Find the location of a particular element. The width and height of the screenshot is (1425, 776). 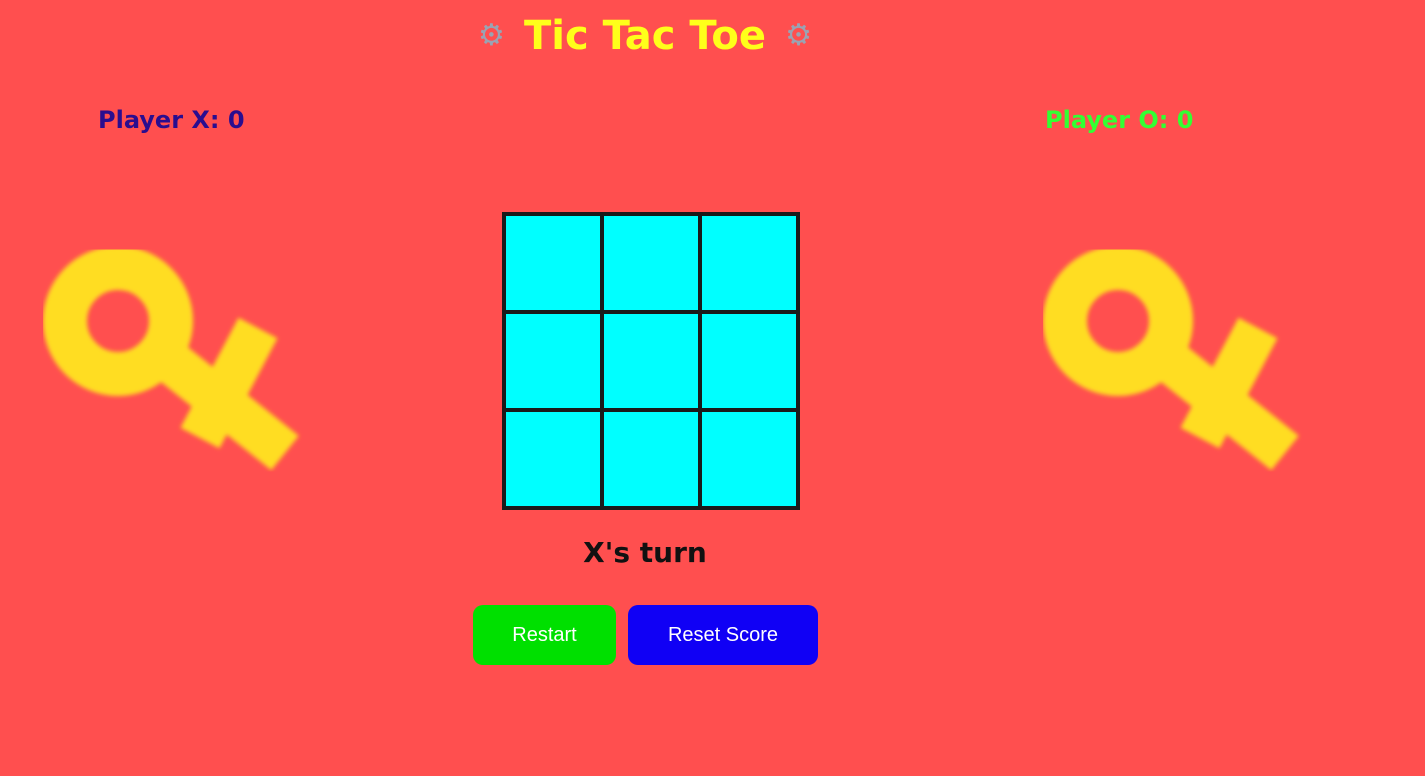

restart-button: Restart is located at coordinates (544, 635).